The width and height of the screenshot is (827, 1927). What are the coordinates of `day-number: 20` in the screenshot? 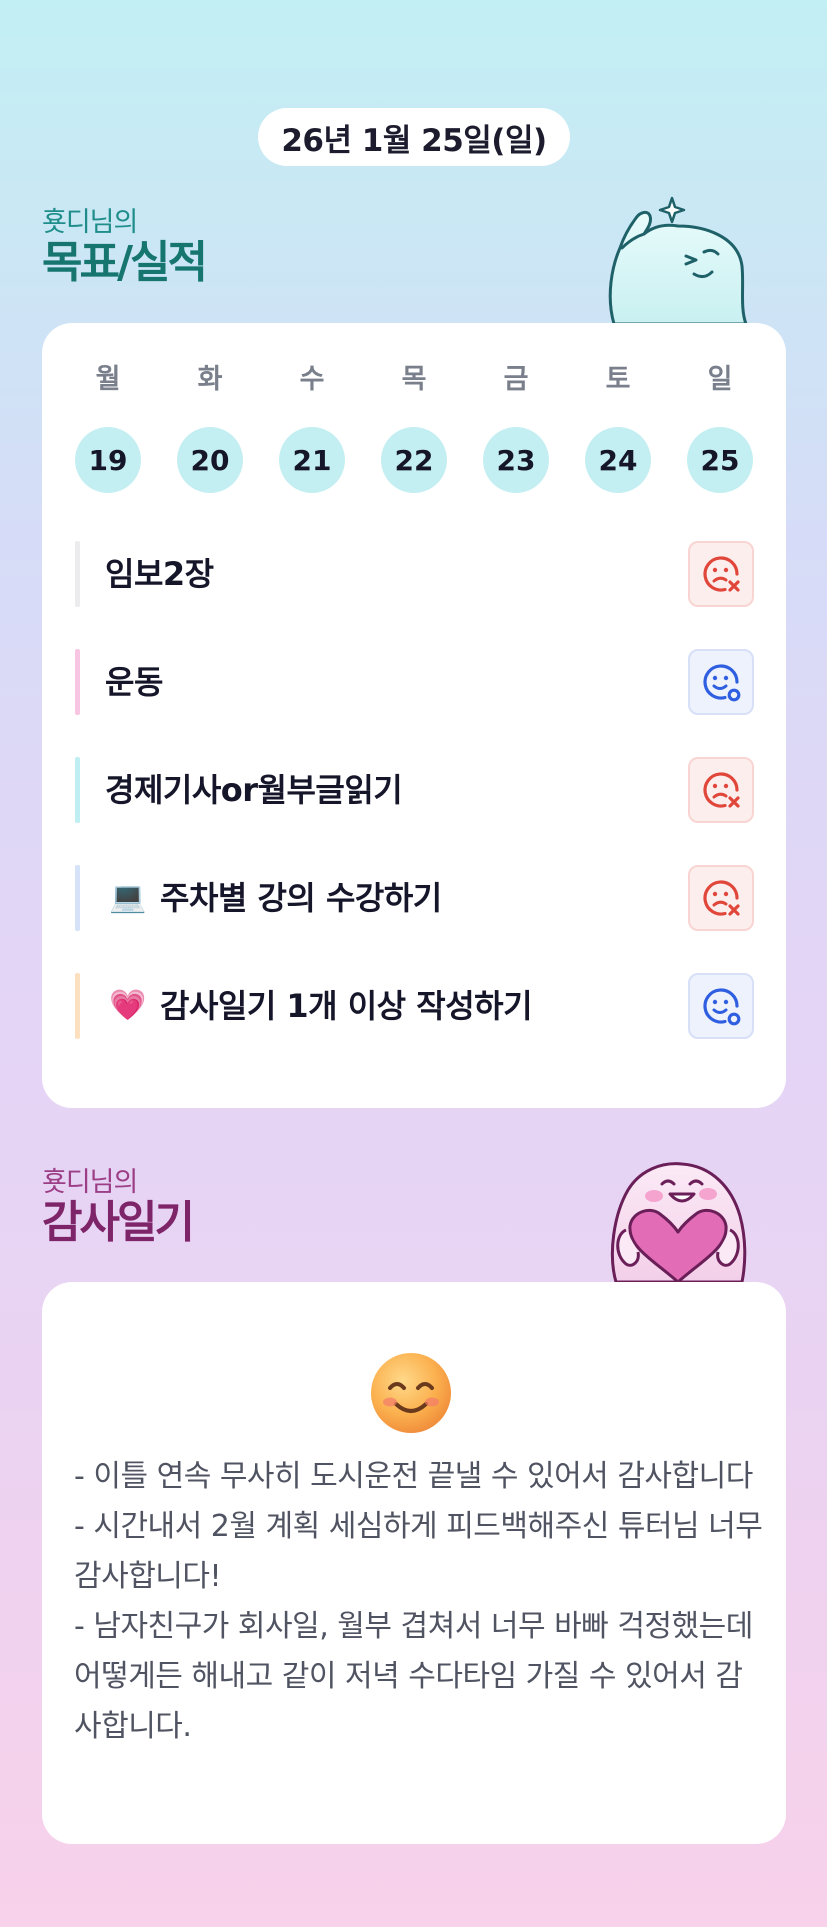 It's located at (210, 460).